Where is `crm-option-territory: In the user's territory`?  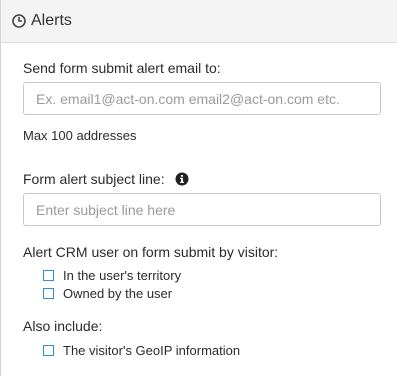
crm-option-territory: In the user's territory is located at coordinates (112, 275).